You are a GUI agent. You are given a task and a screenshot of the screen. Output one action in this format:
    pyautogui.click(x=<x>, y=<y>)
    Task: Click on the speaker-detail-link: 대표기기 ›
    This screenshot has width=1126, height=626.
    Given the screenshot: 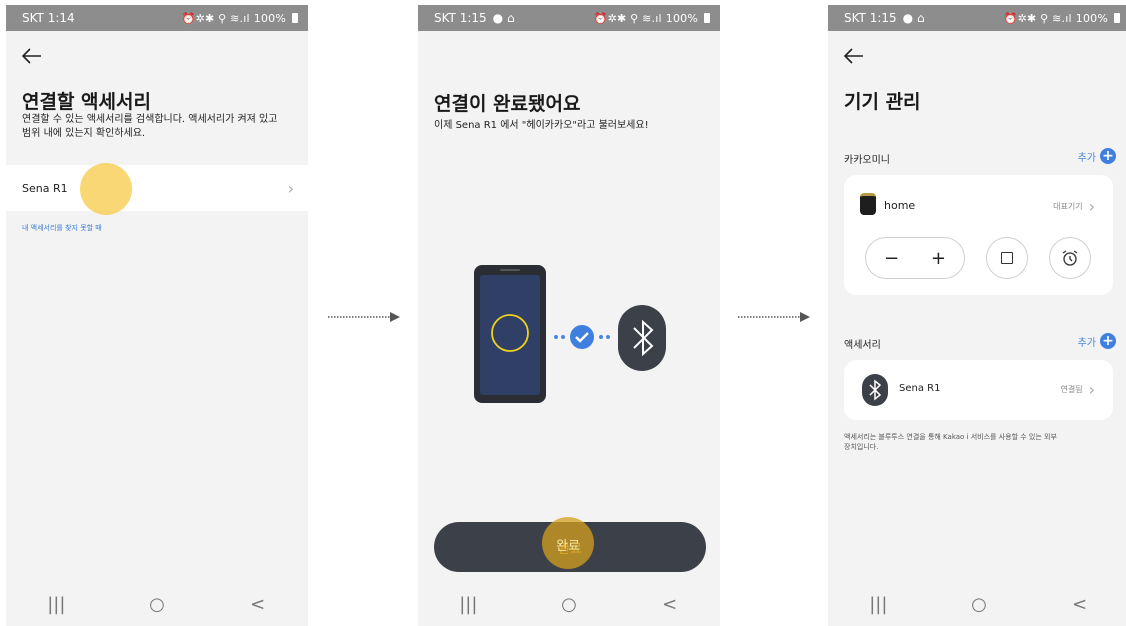 What is the action you would take?
    pyautogui.click(x=1074, y=206)
    